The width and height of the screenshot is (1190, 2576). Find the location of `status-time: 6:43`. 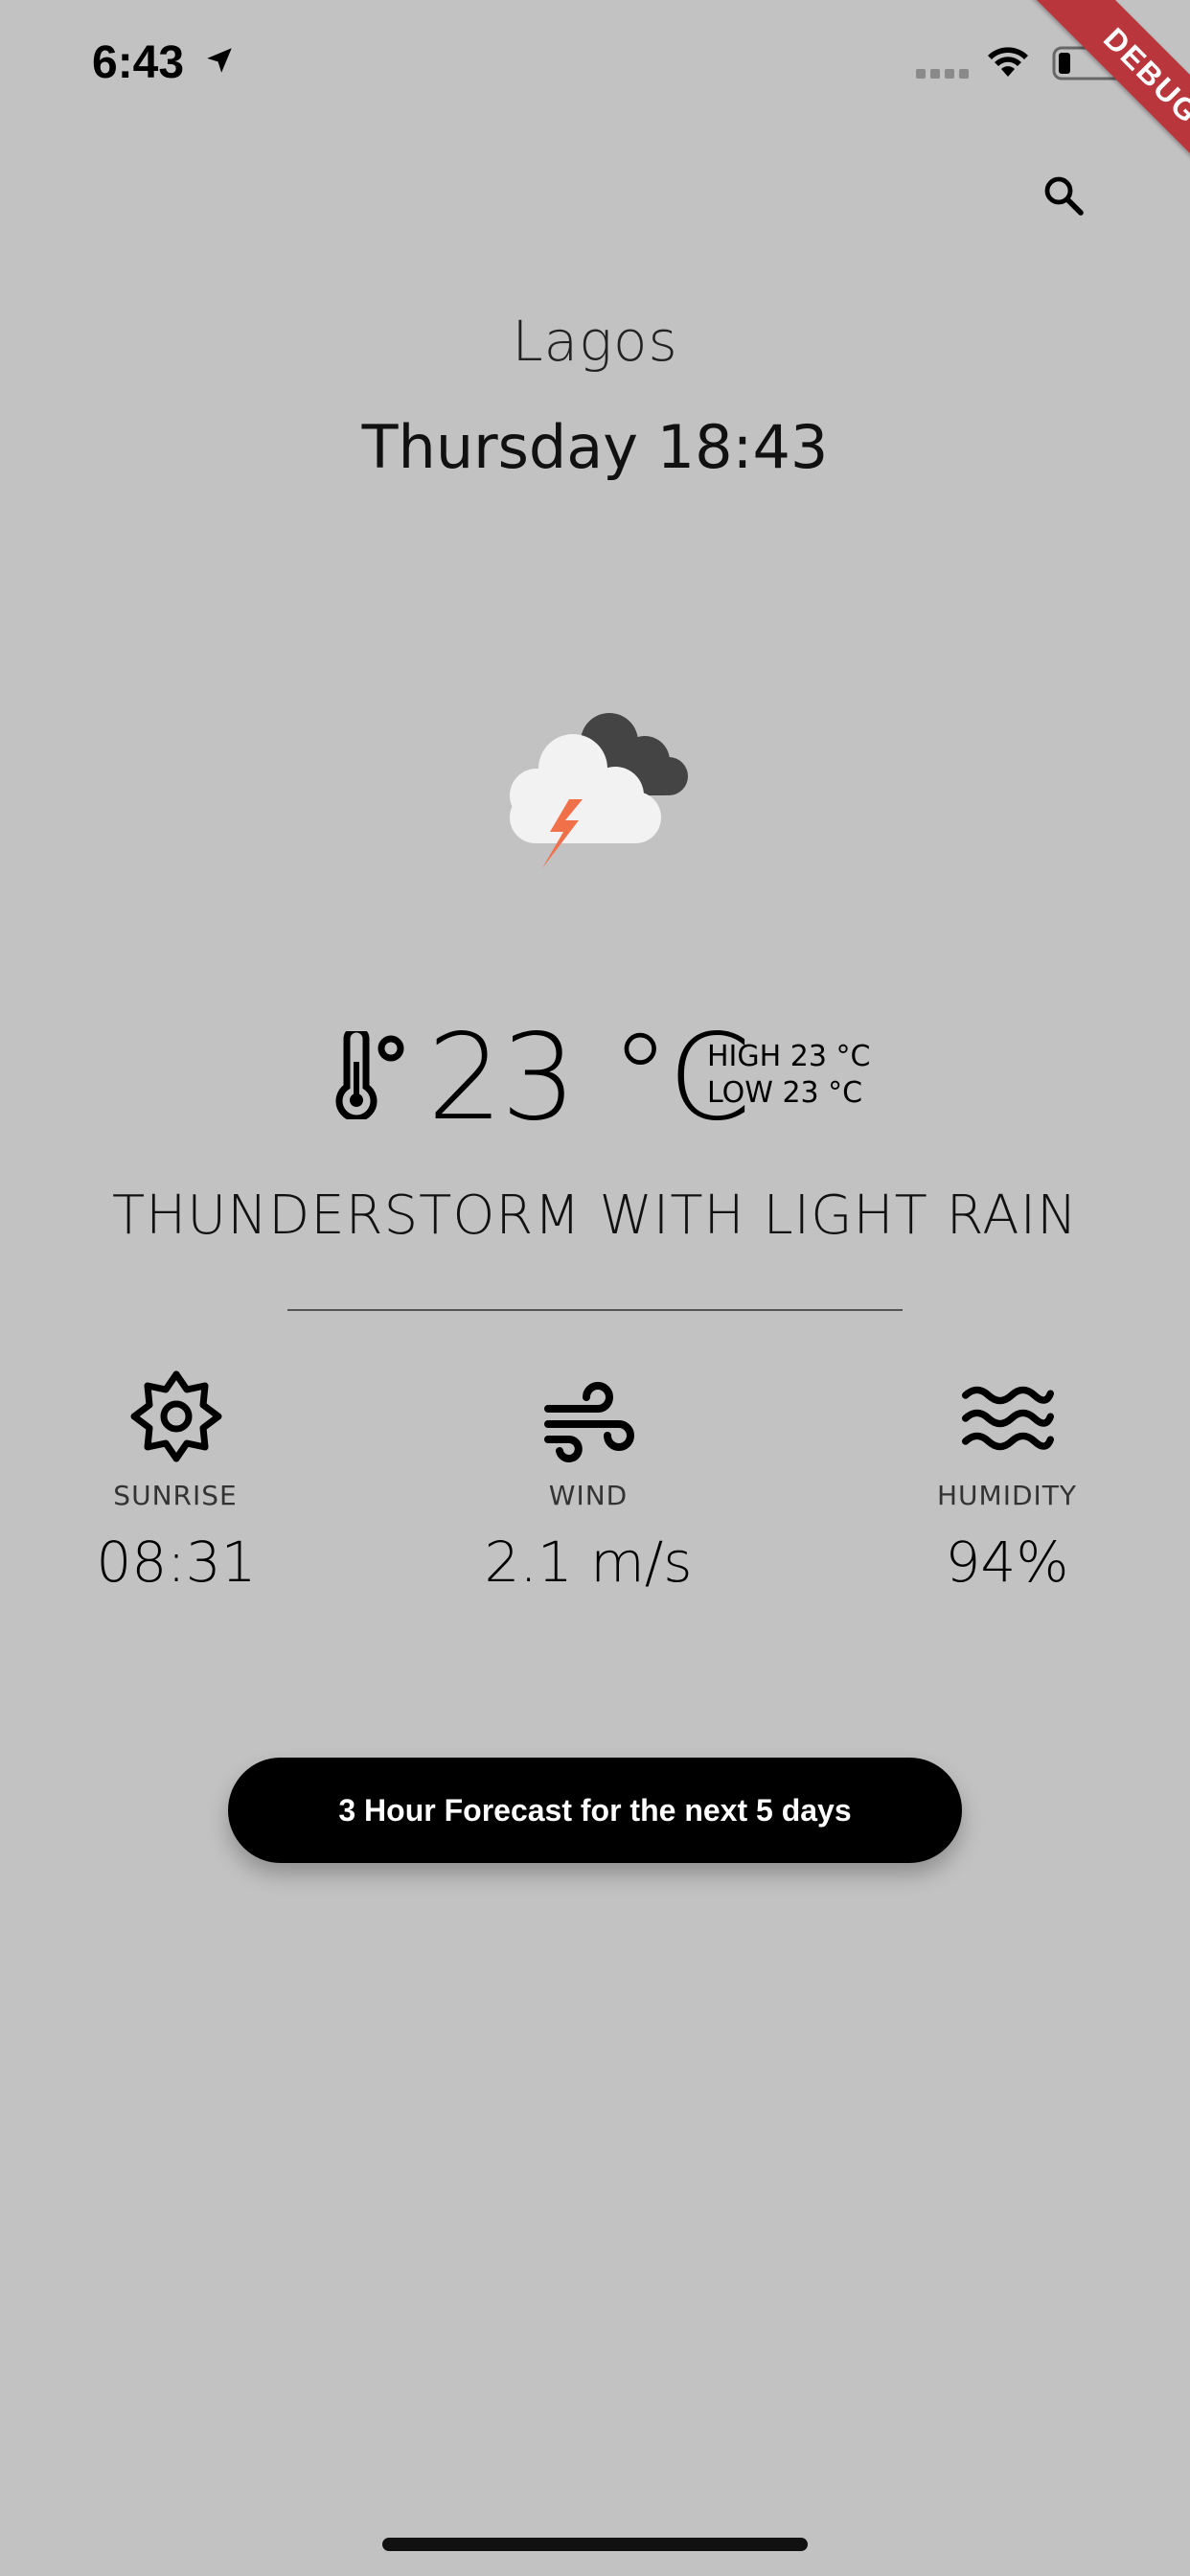

status-time: 6:43 is located at coordinates (139, 63).